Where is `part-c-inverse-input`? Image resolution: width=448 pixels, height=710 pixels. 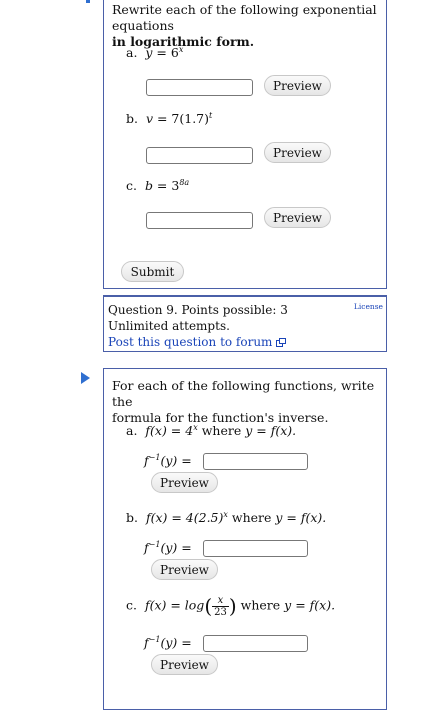 part-c-inverse-input is located at coordinates (255, 643).